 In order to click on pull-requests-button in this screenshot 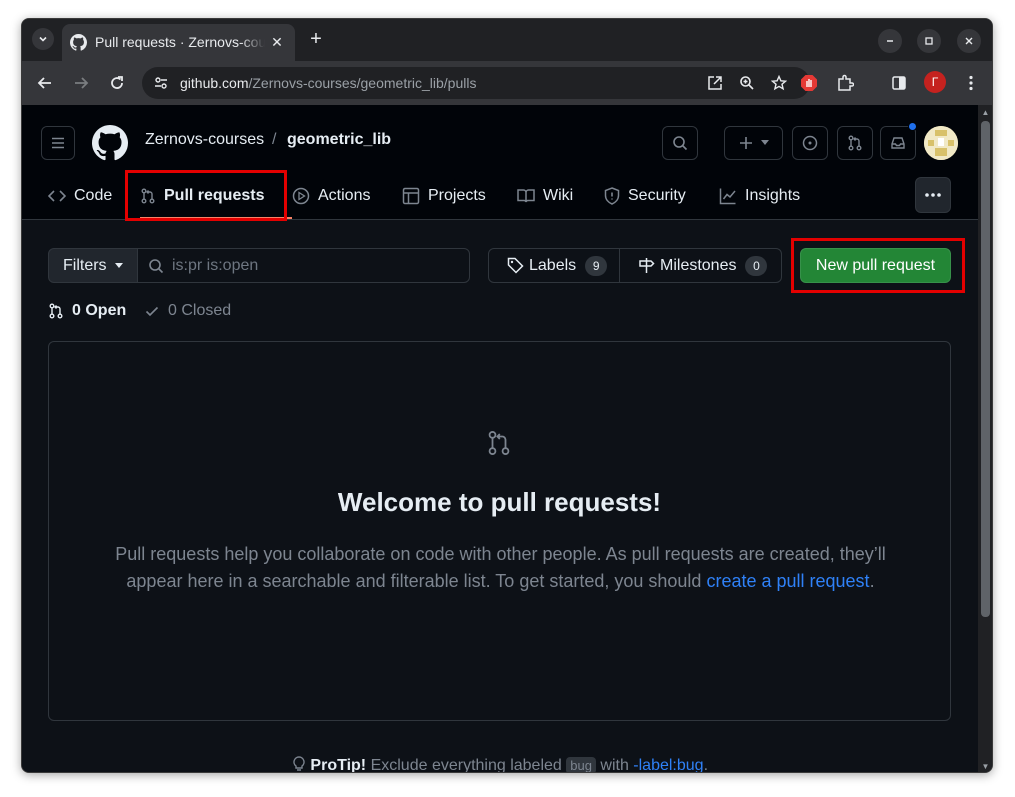, I will do `click(855, 143)`.